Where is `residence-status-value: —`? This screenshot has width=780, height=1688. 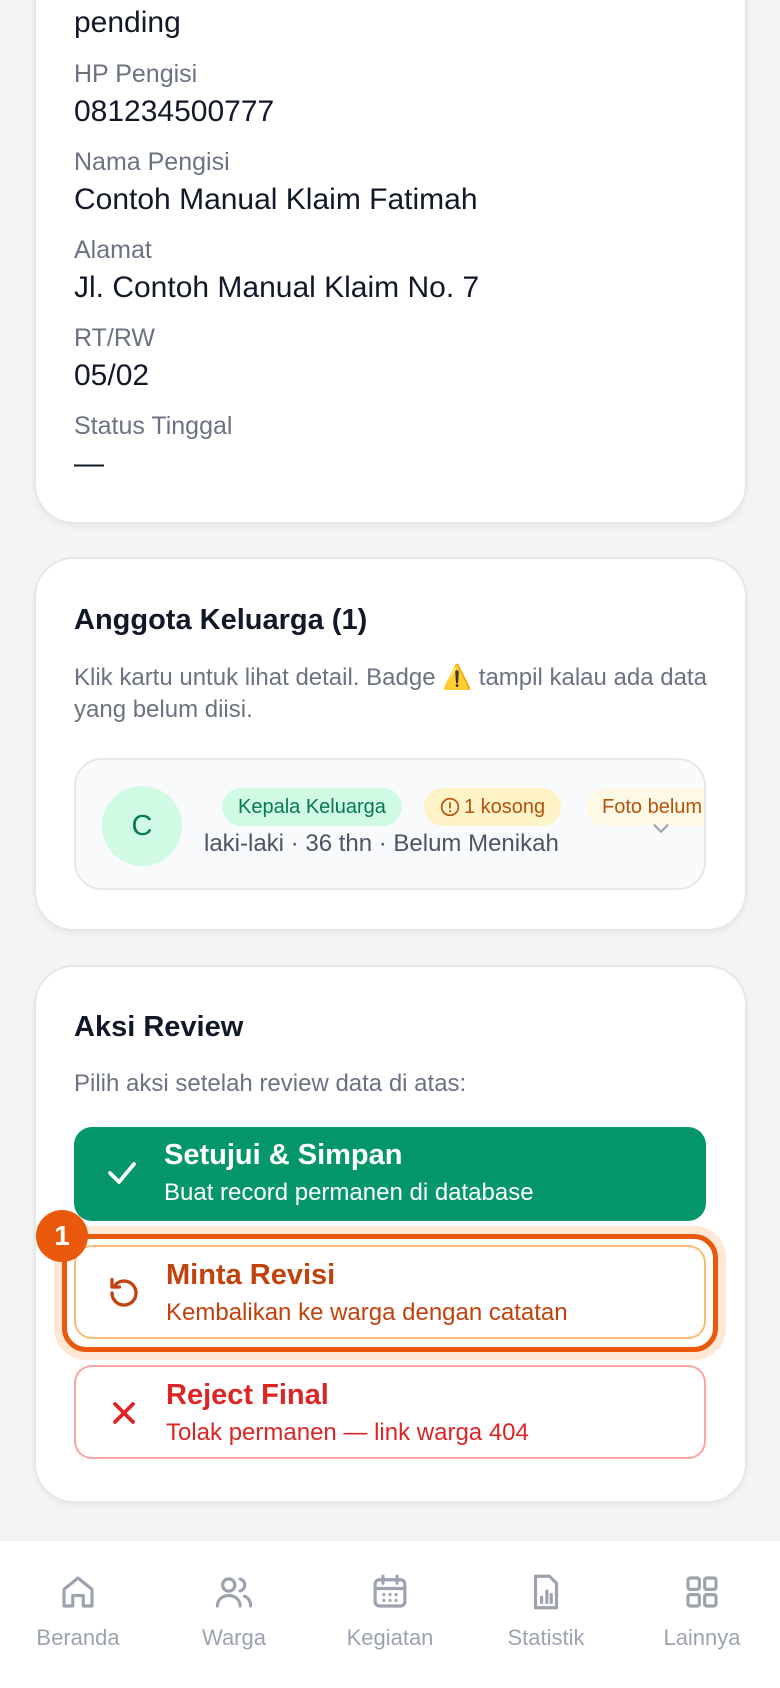
residence-status-value: — is located at coordinates (89, 463).